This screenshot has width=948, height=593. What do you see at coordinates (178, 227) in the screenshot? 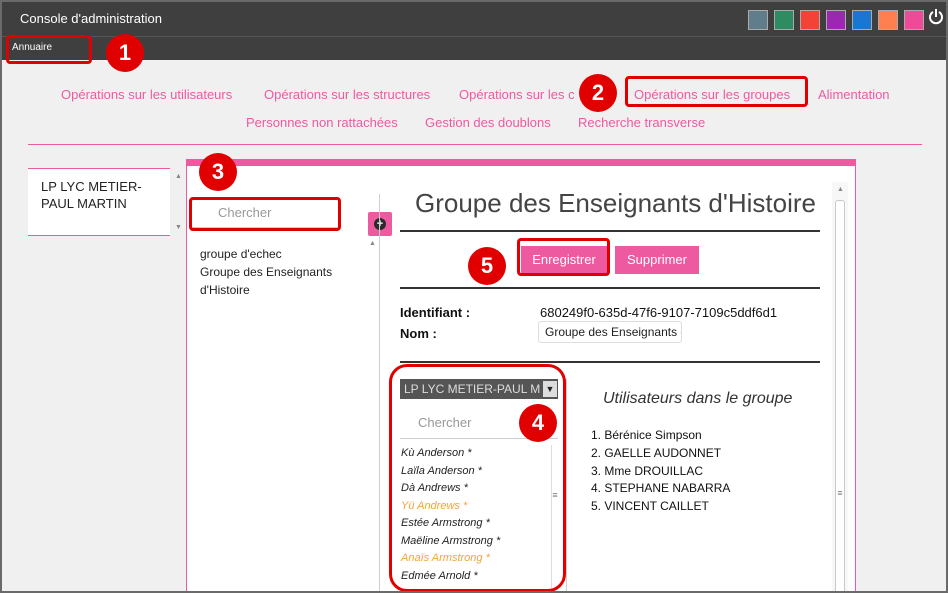
I see `scroll-down-icon: ▼` at bounding box center [178, 227].